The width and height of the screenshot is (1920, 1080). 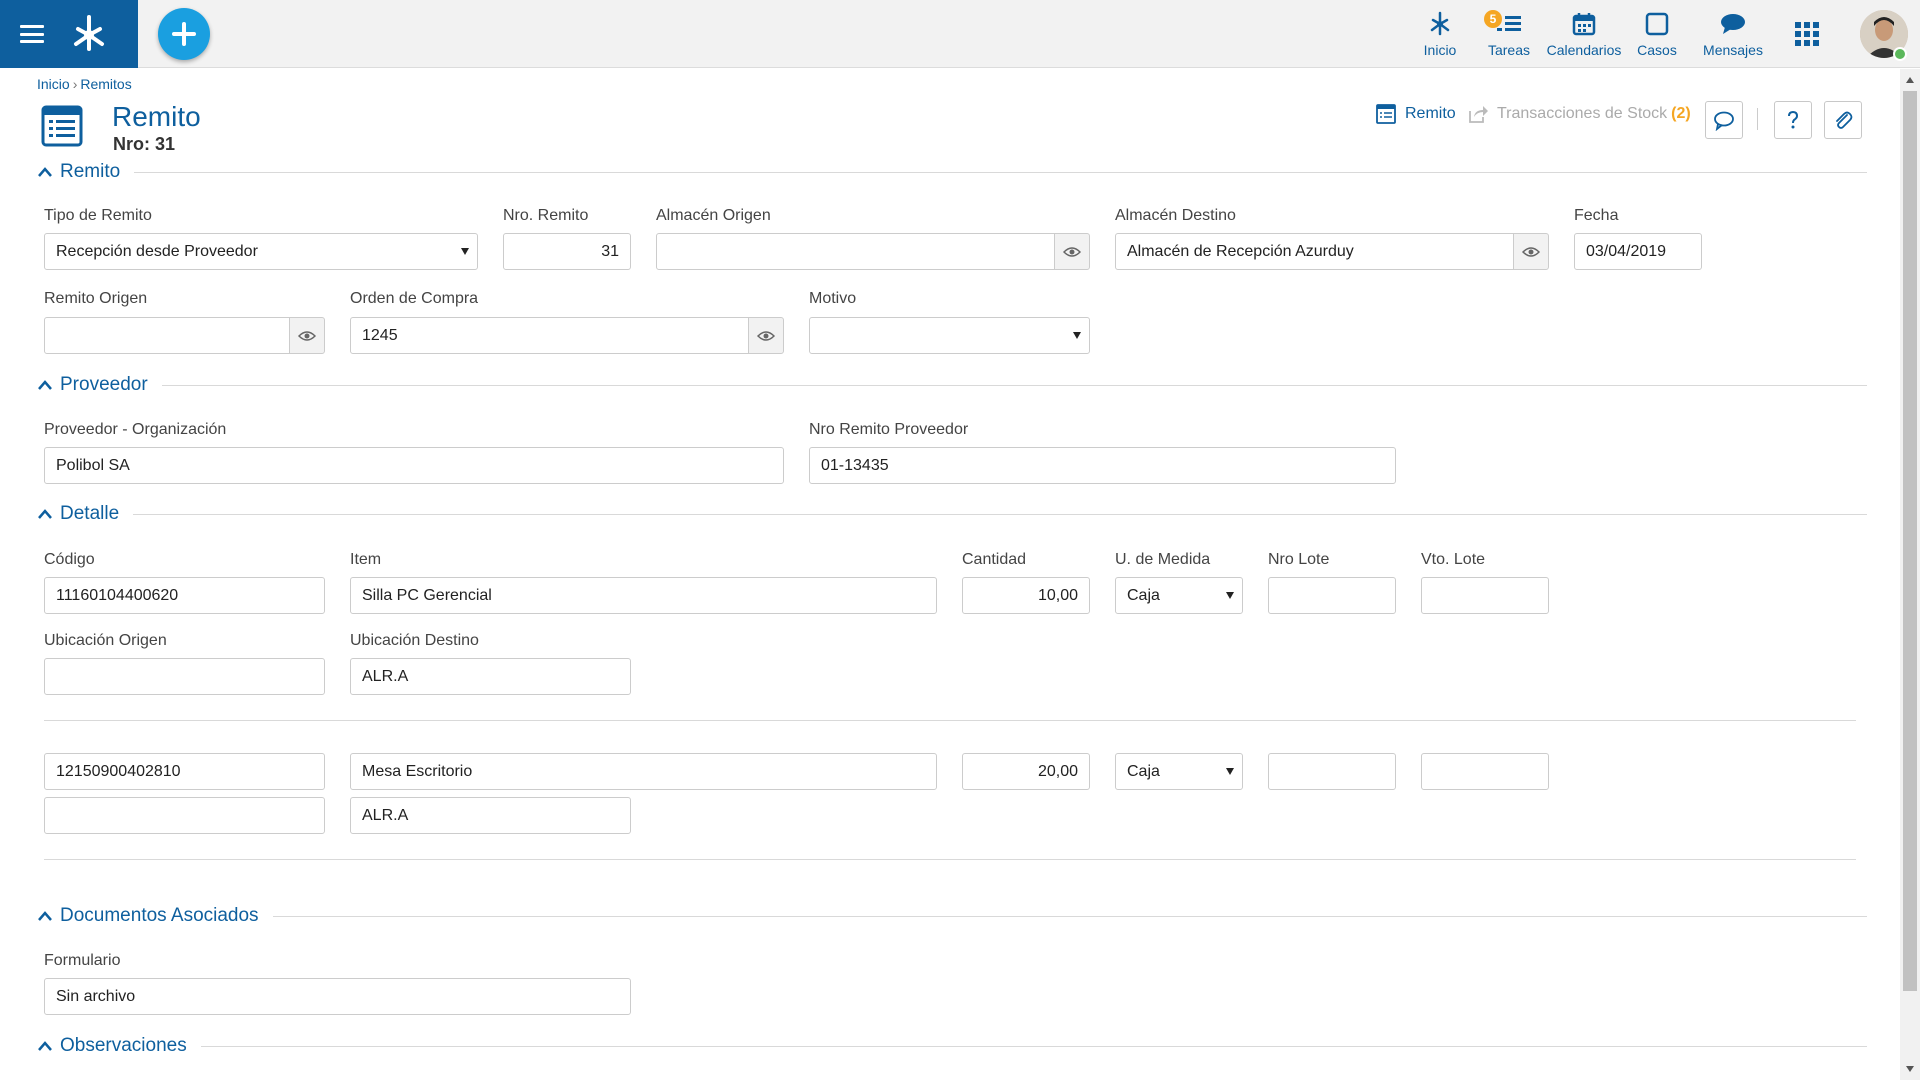 I want to click on comment-icon, so click(x=1724, y=121).